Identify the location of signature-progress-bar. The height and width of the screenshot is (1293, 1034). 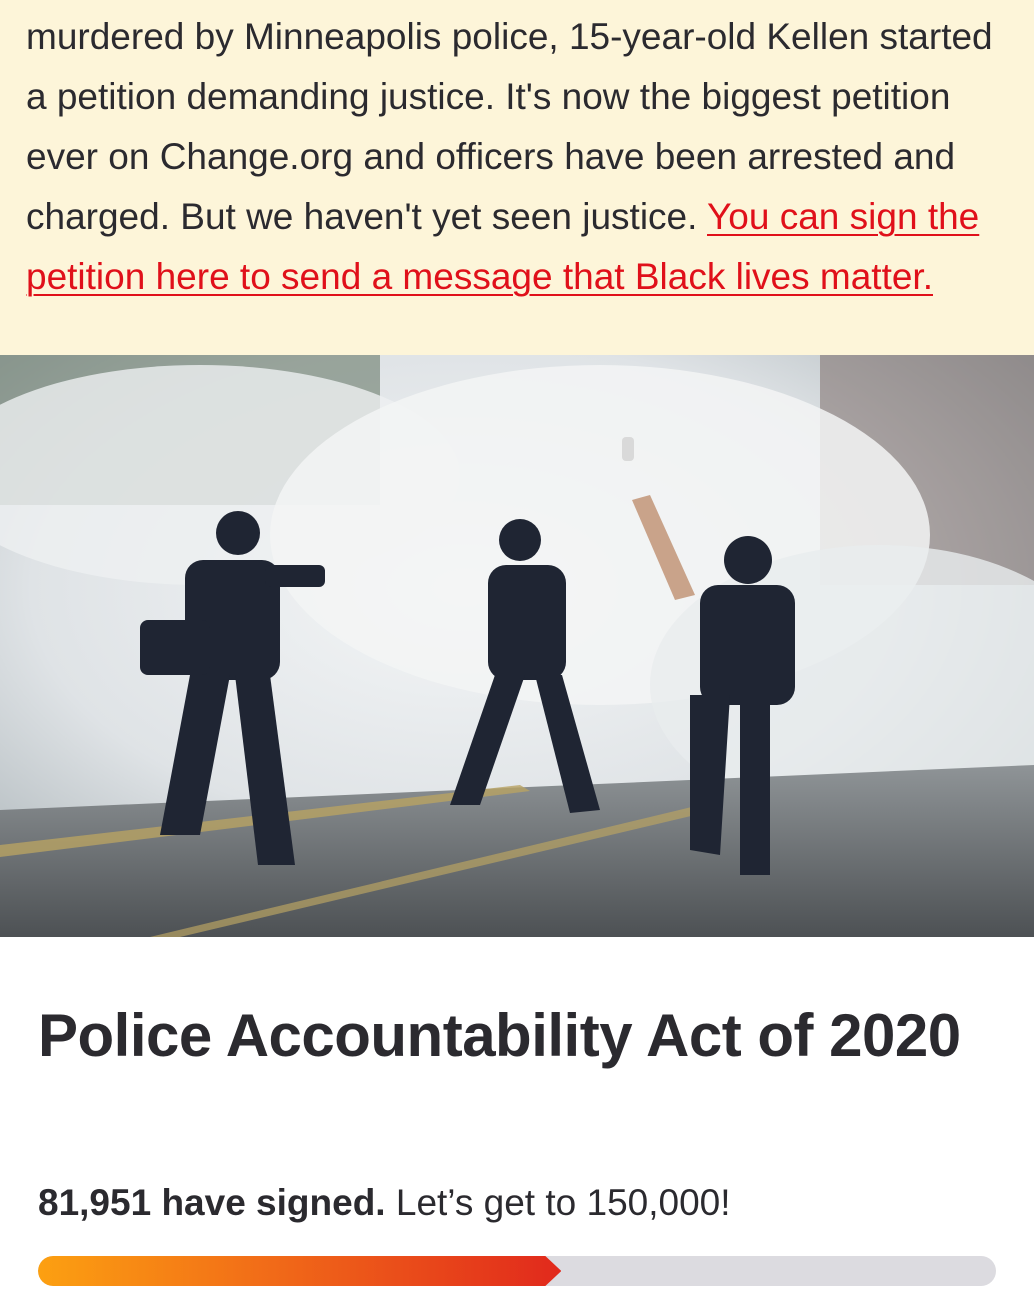
(517, 1271).